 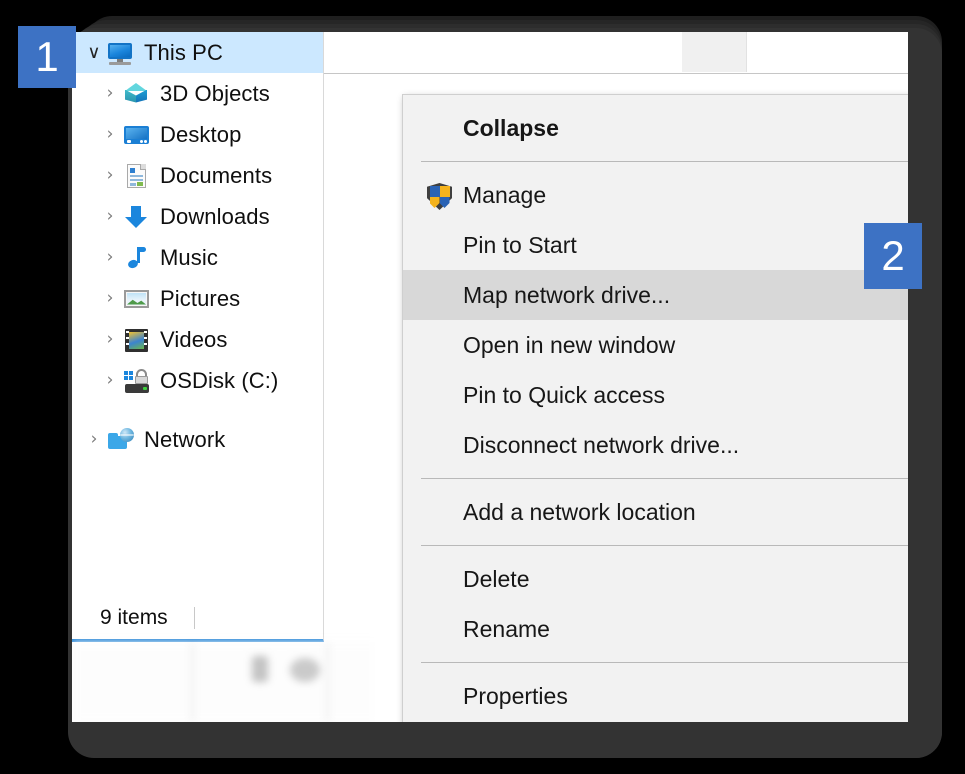 I want to click on column-header, so click(x=714, y=52).